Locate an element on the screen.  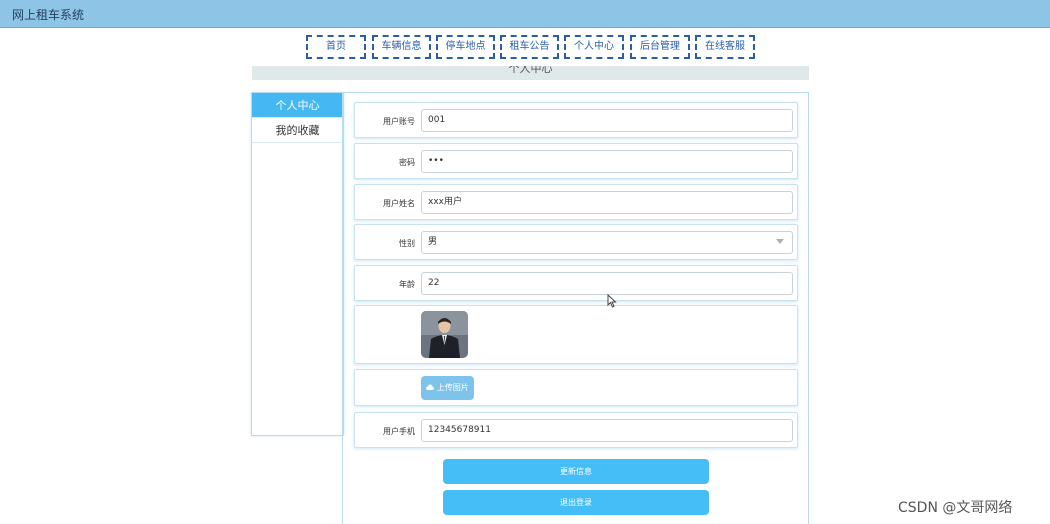
form-row-account: 用户账号 001 is located at coordinates (576, 120).